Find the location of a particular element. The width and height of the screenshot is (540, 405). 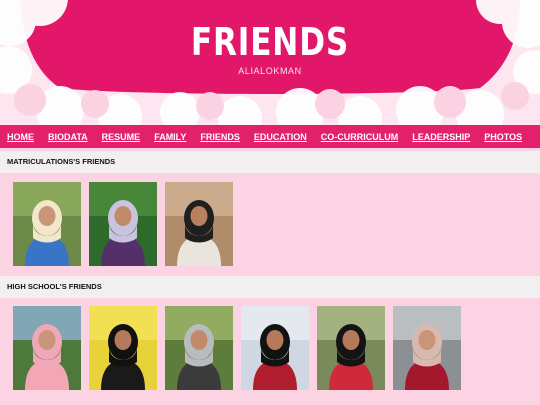

nav-friends: FRIENDS is located at coordinates (220, 137).